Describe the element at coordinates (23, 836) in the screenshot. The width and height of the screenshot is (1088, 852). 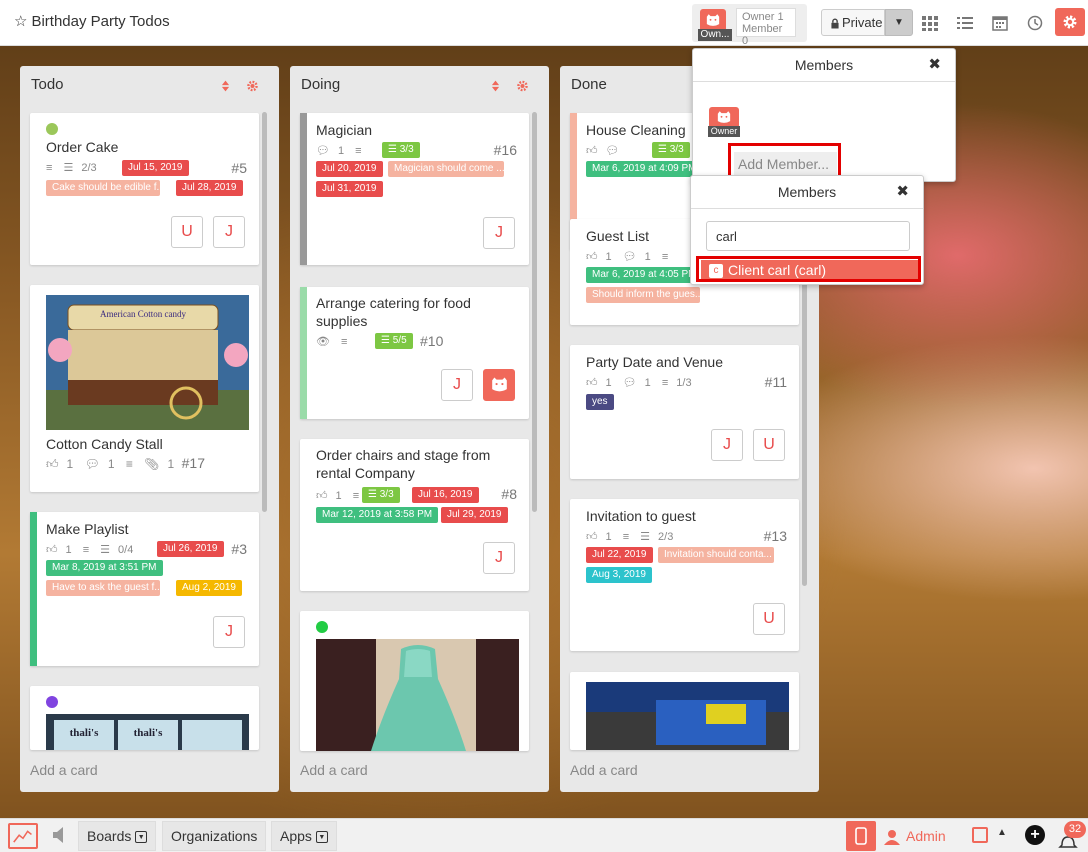
I see `activity-button` at that location.